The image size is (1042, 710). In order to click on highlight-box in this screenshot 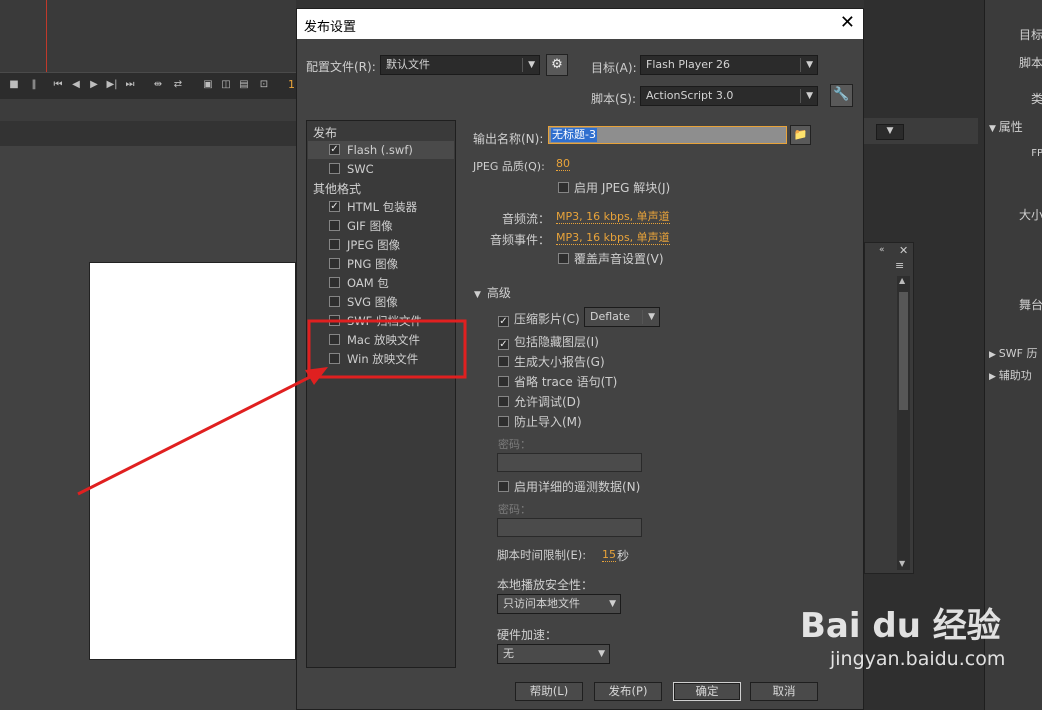, I will do `click(387, 349)`.